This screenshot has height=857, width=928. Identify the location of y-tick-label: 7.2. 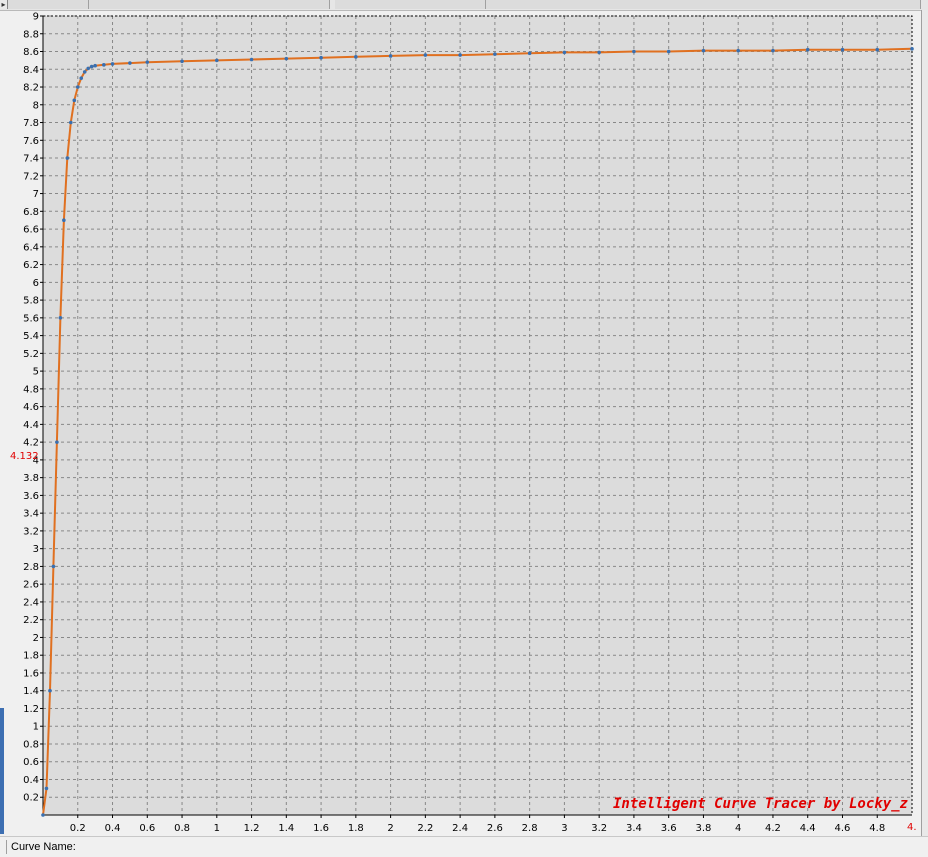
(31, 176).